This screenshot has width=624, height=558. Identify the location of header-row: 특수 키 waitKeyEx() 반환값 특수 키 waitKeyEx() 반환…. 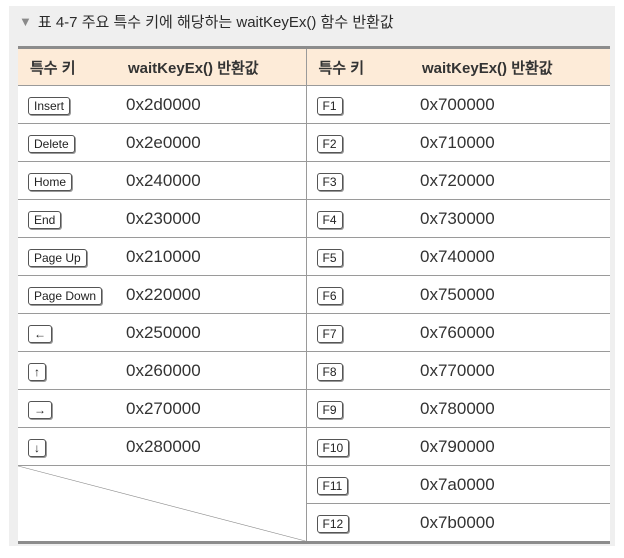
(314, 66).